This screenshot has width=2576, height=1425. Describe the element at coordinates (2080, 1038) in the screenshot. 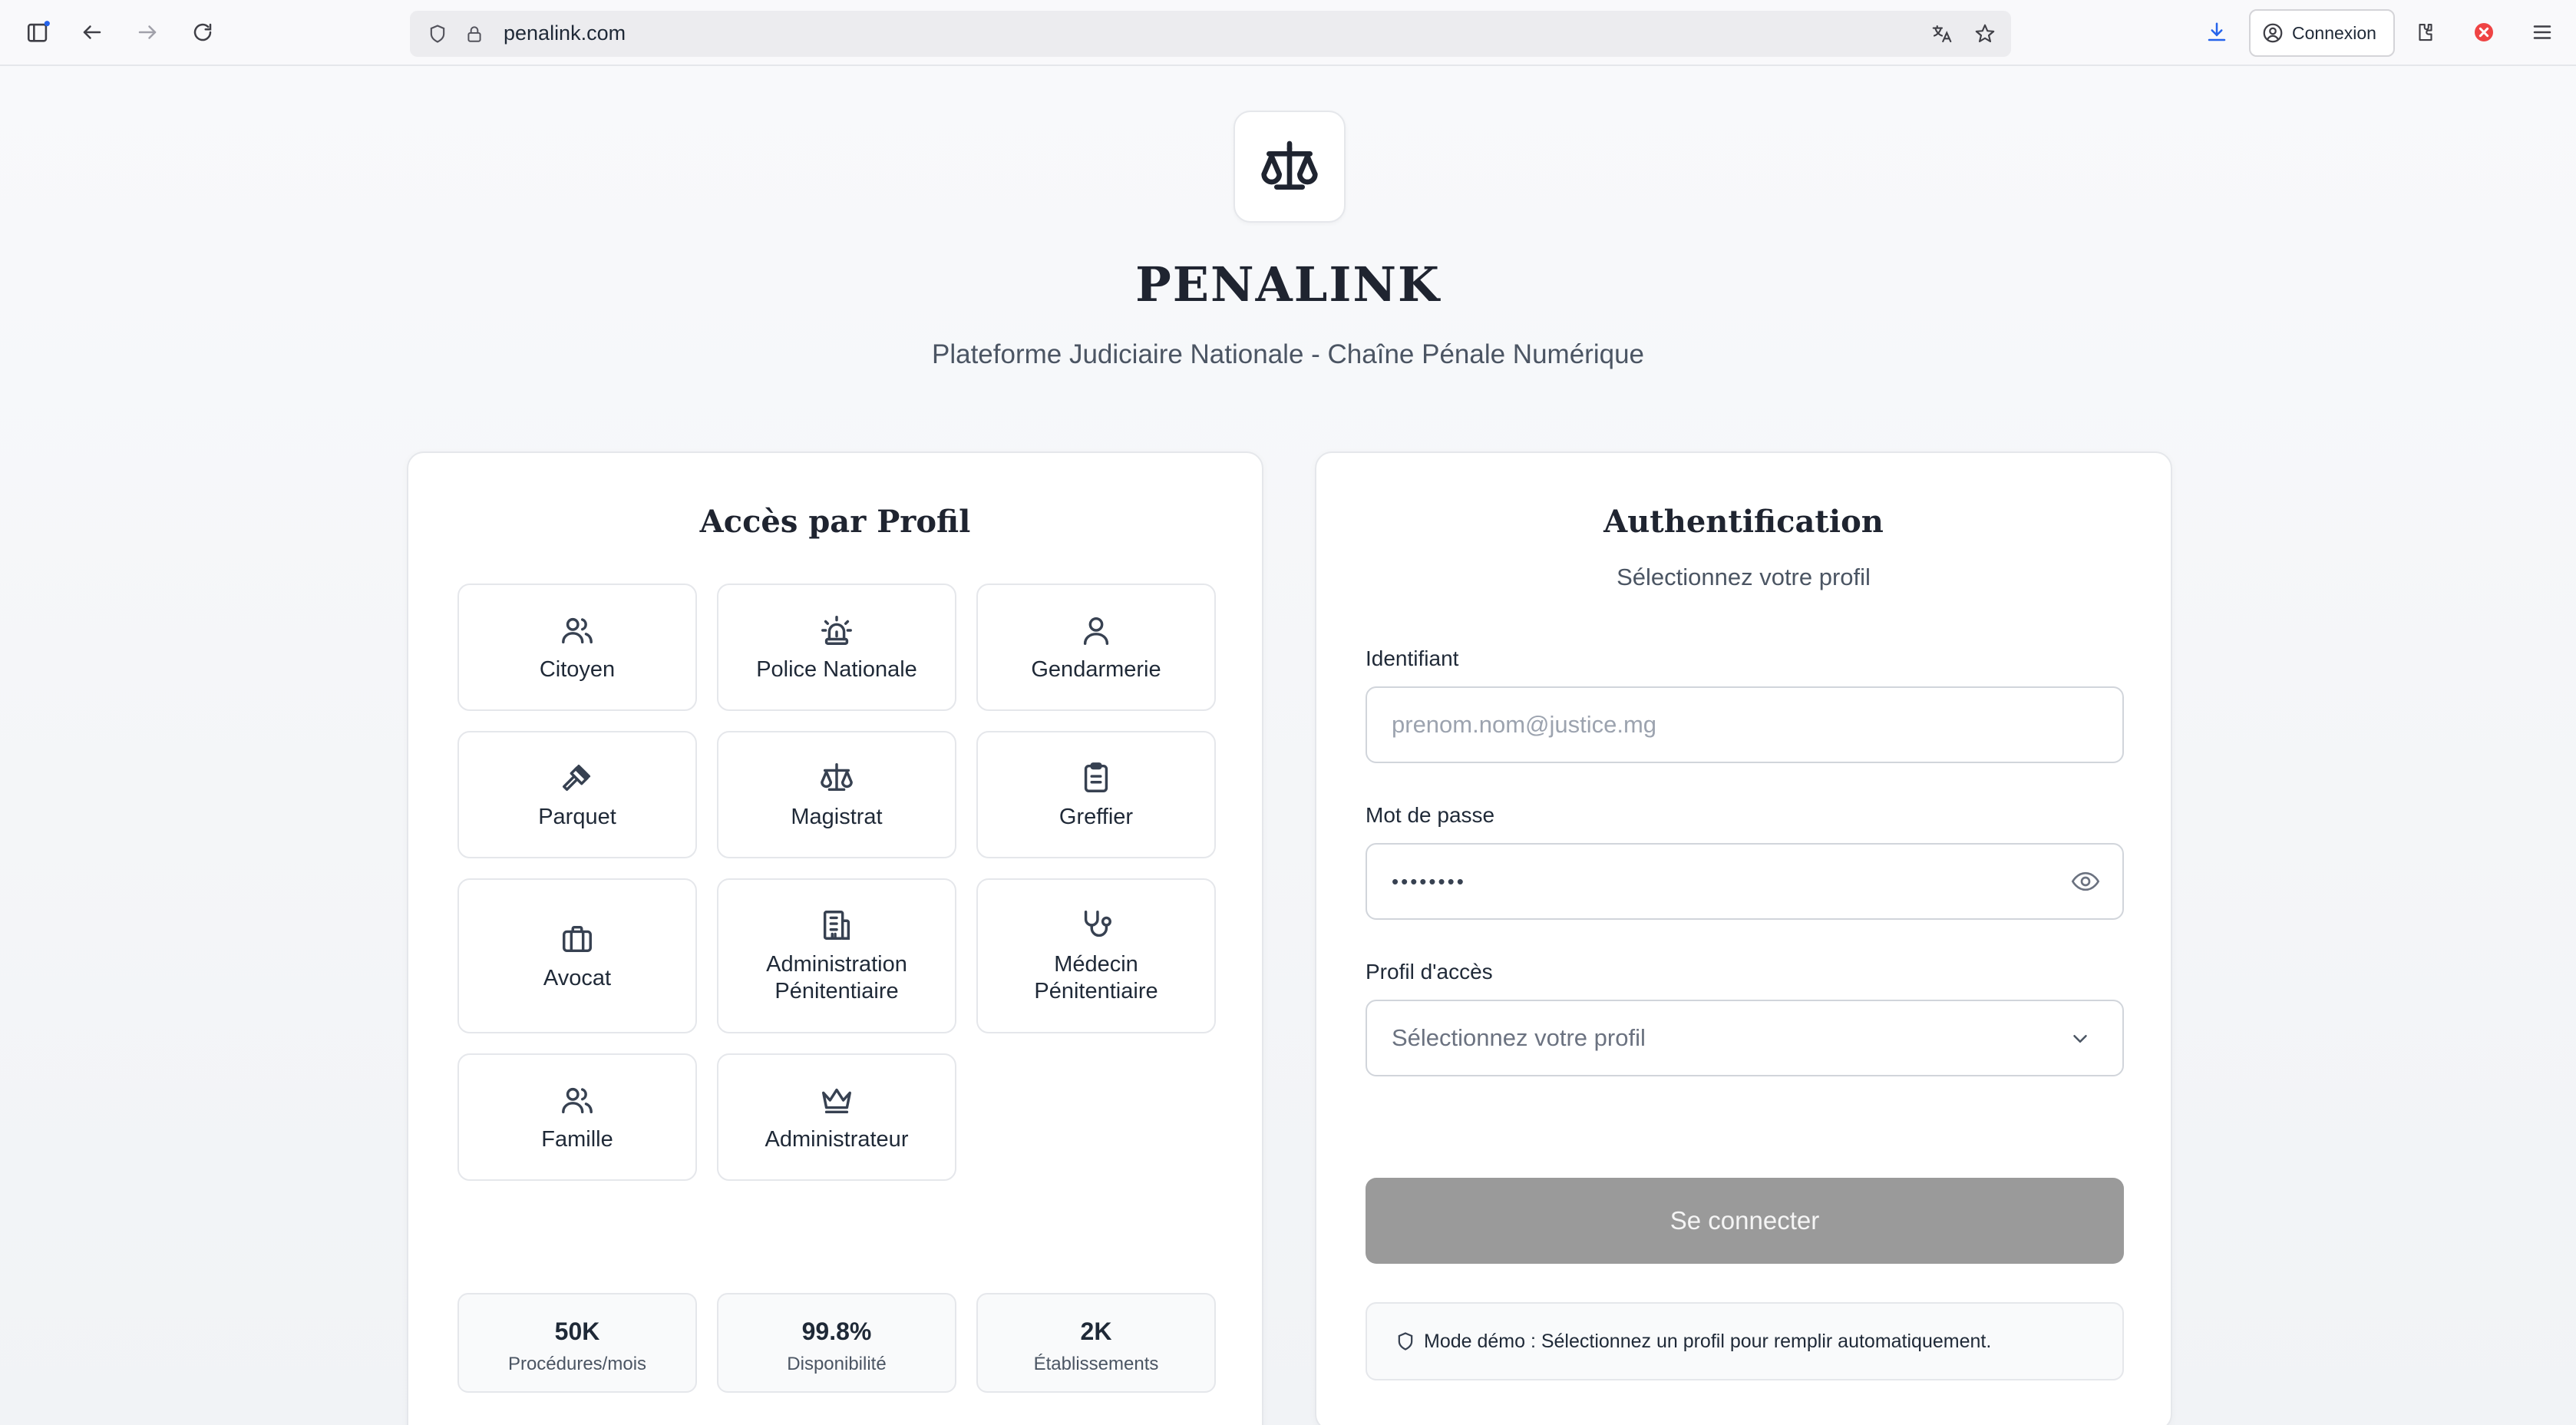

I see `chevron-down-icon` at that location.